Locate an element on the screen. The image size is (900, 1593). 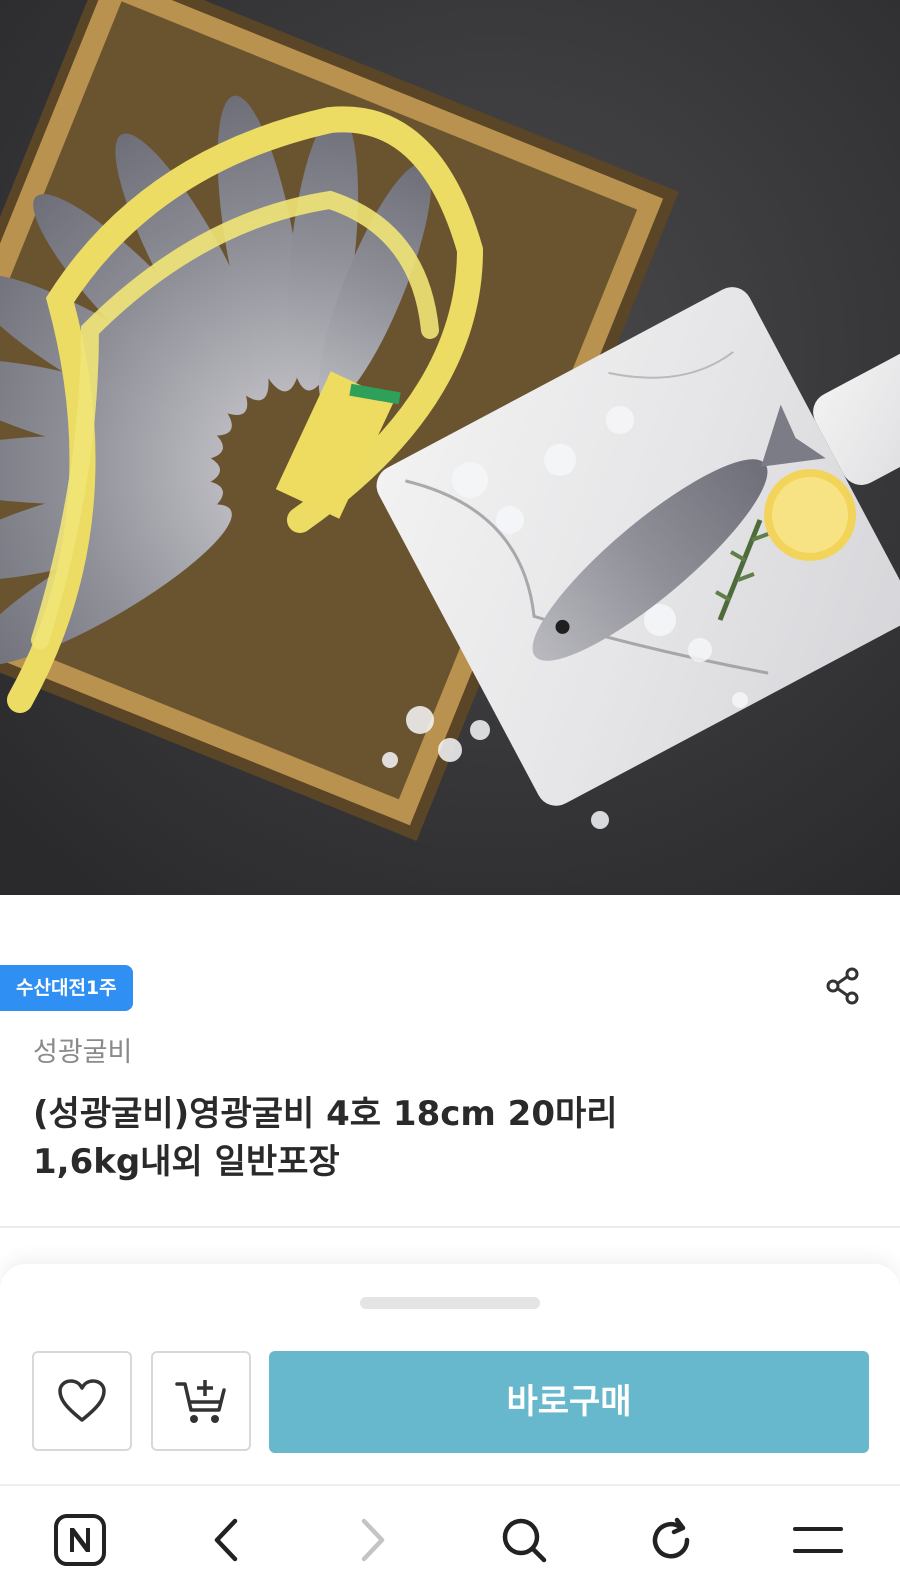
reload-icon is located at coordinates (671, 1538).